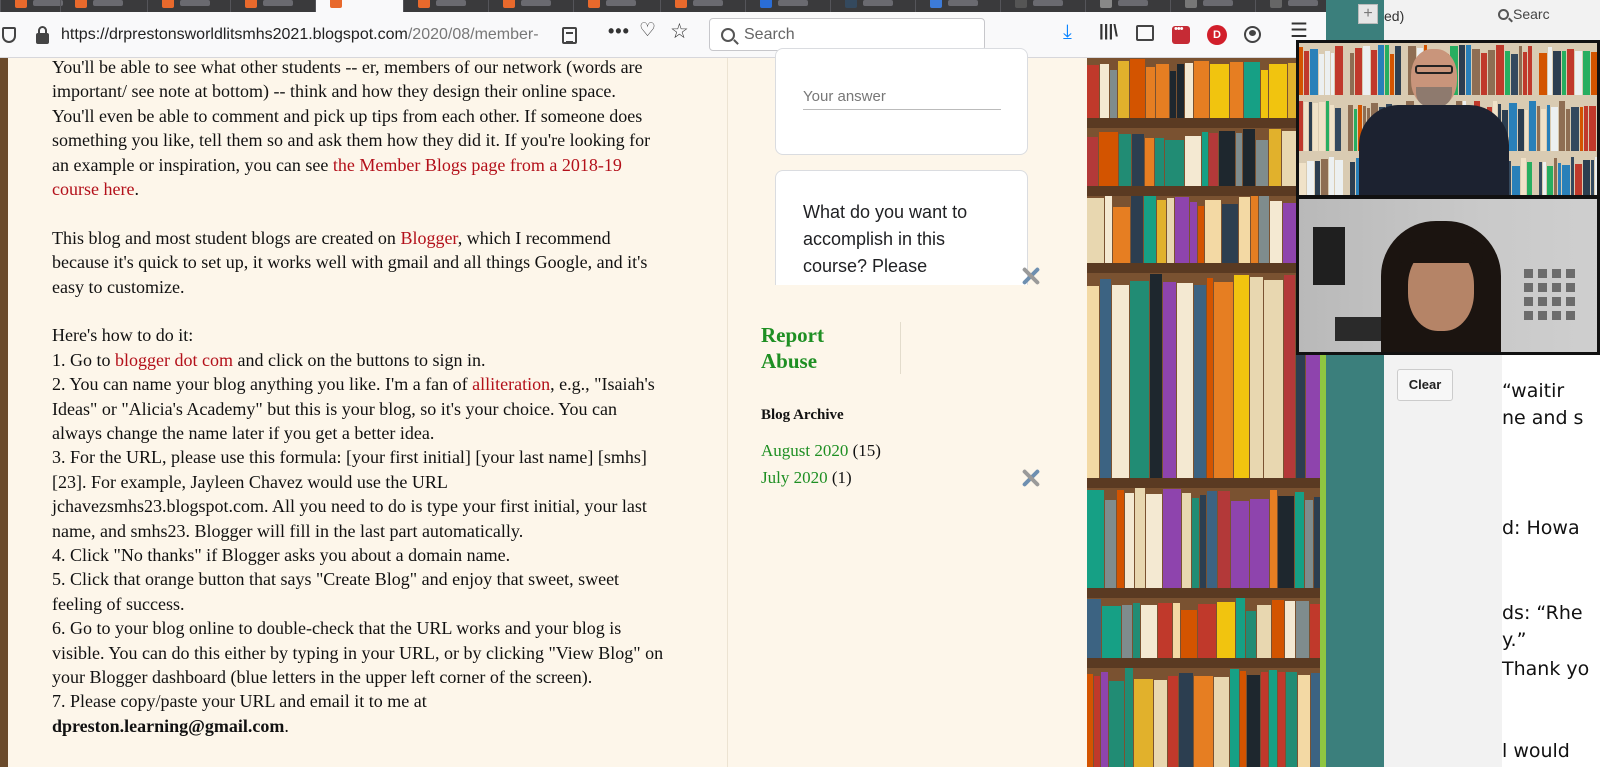  What do you see at coordinates (1217, 35) in the screenshot?
I see `profile-icon: D` at bounding box center [1217, 35].